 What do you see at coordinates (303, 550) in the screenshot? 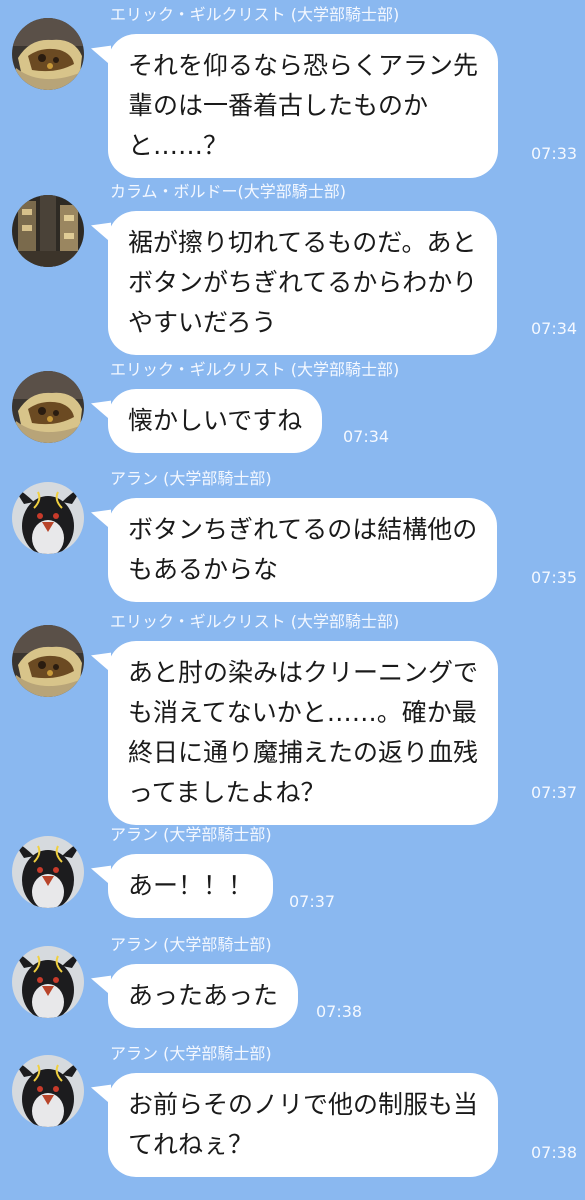
I see `message-bubble: ボタンちぎれてるのは結構他の もあるからな` at bounding box center [303, 550].